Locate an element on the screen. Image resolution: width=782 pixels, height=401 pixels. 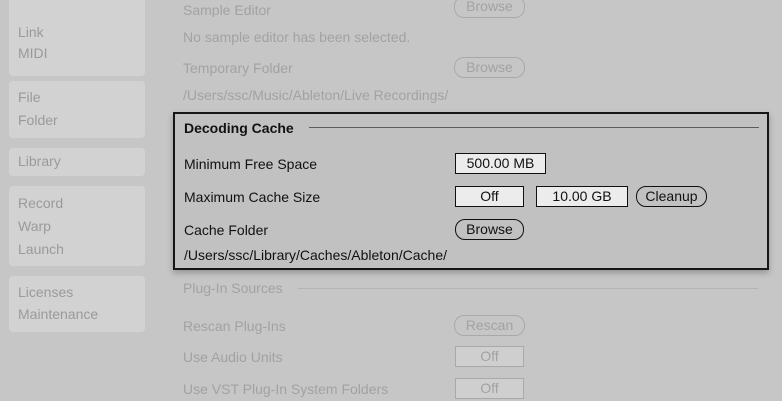
temporary-folder-browse-button: Browse is located at coordinates (489, 67).